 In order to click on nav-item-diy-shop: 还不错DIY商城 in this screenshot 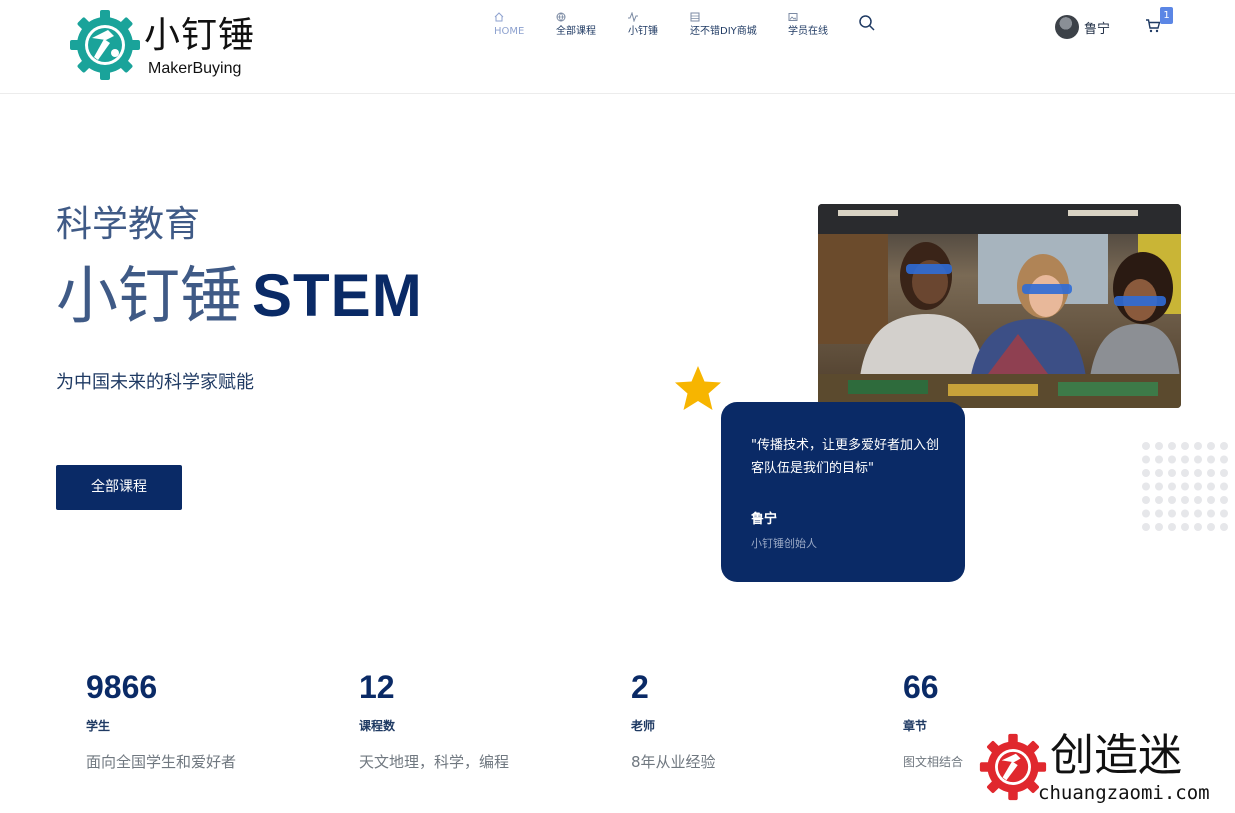, I will do `click(723, 25)`.